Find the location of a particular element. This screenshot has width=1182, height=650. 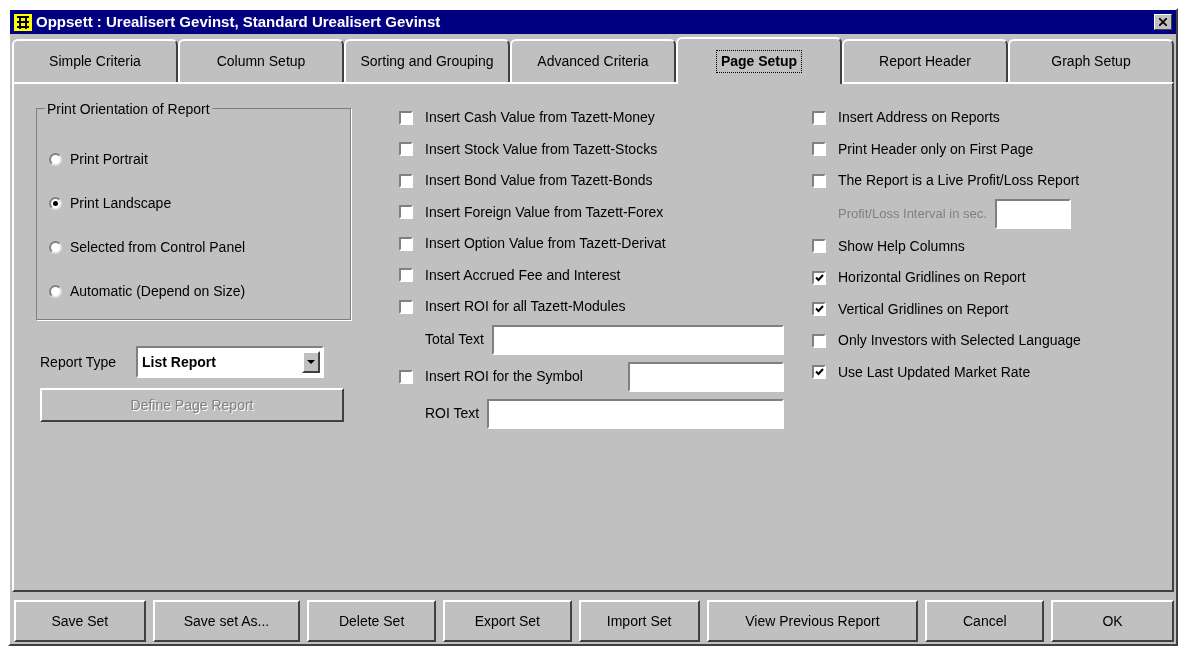

checkbox-label: Print Header only on First Page is located at coordinates (936, 149).